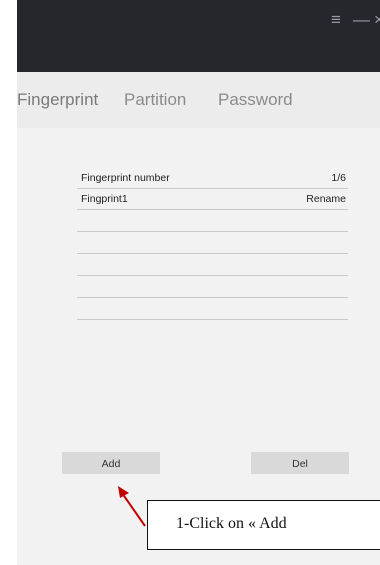 Image resolution: width=380 pixels, height=565 pixels. What do you see at coordinates (132, 506) in the screenshot?
I see `annotation-arrow-icon` at bounding box center [132, 506].